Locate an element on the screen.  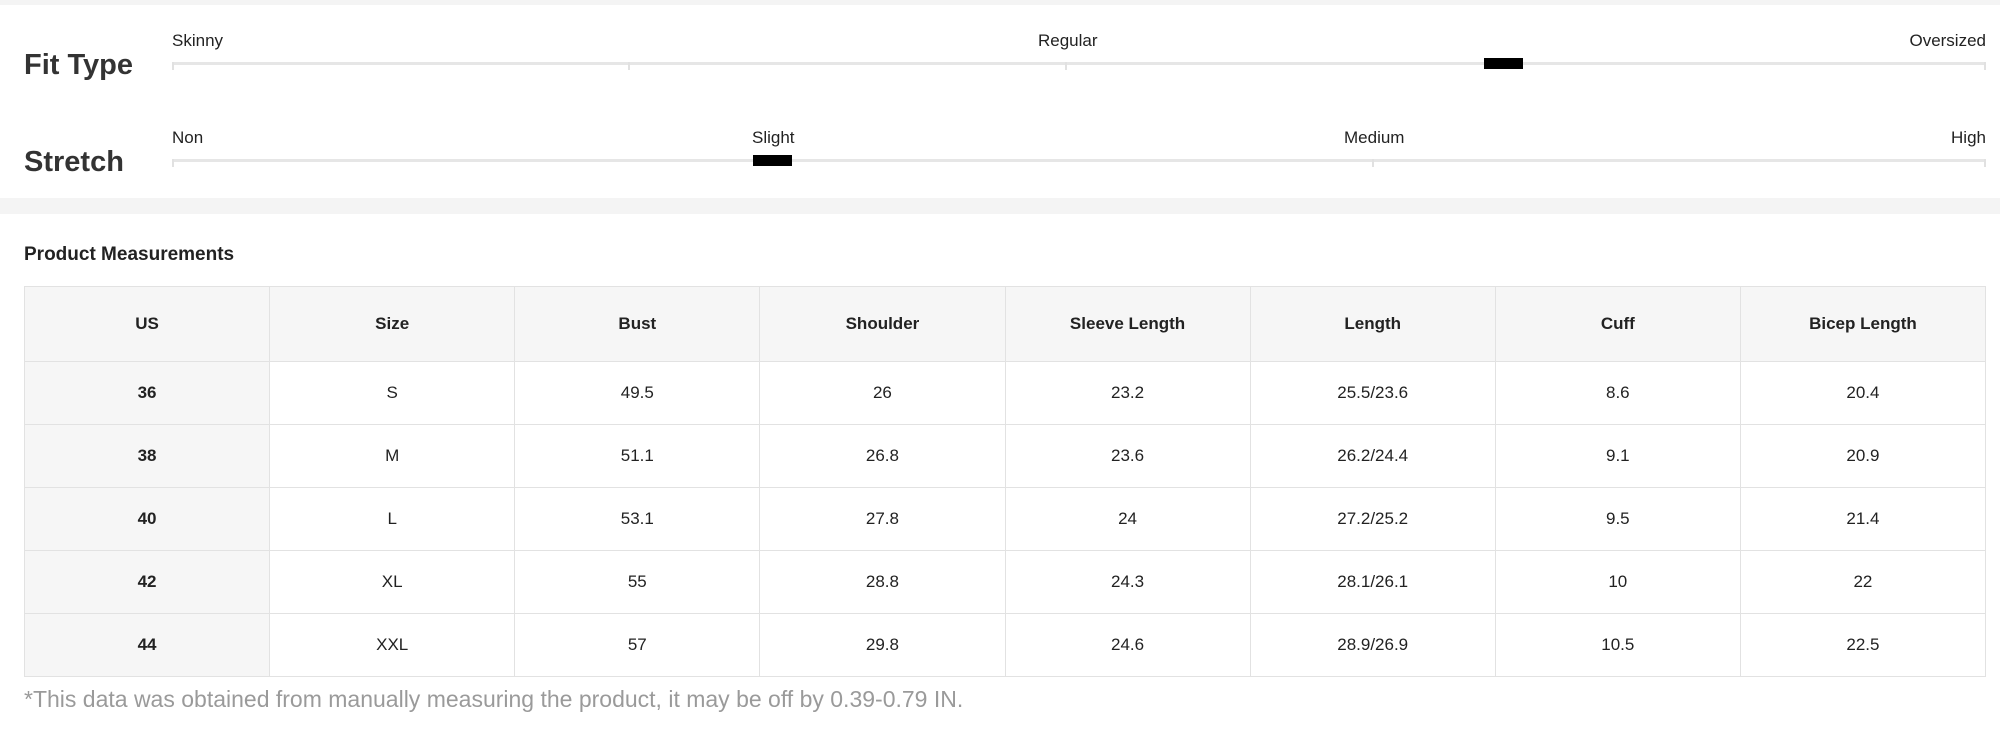
table-cell: 51.1 is located at coordinates (637, 456).